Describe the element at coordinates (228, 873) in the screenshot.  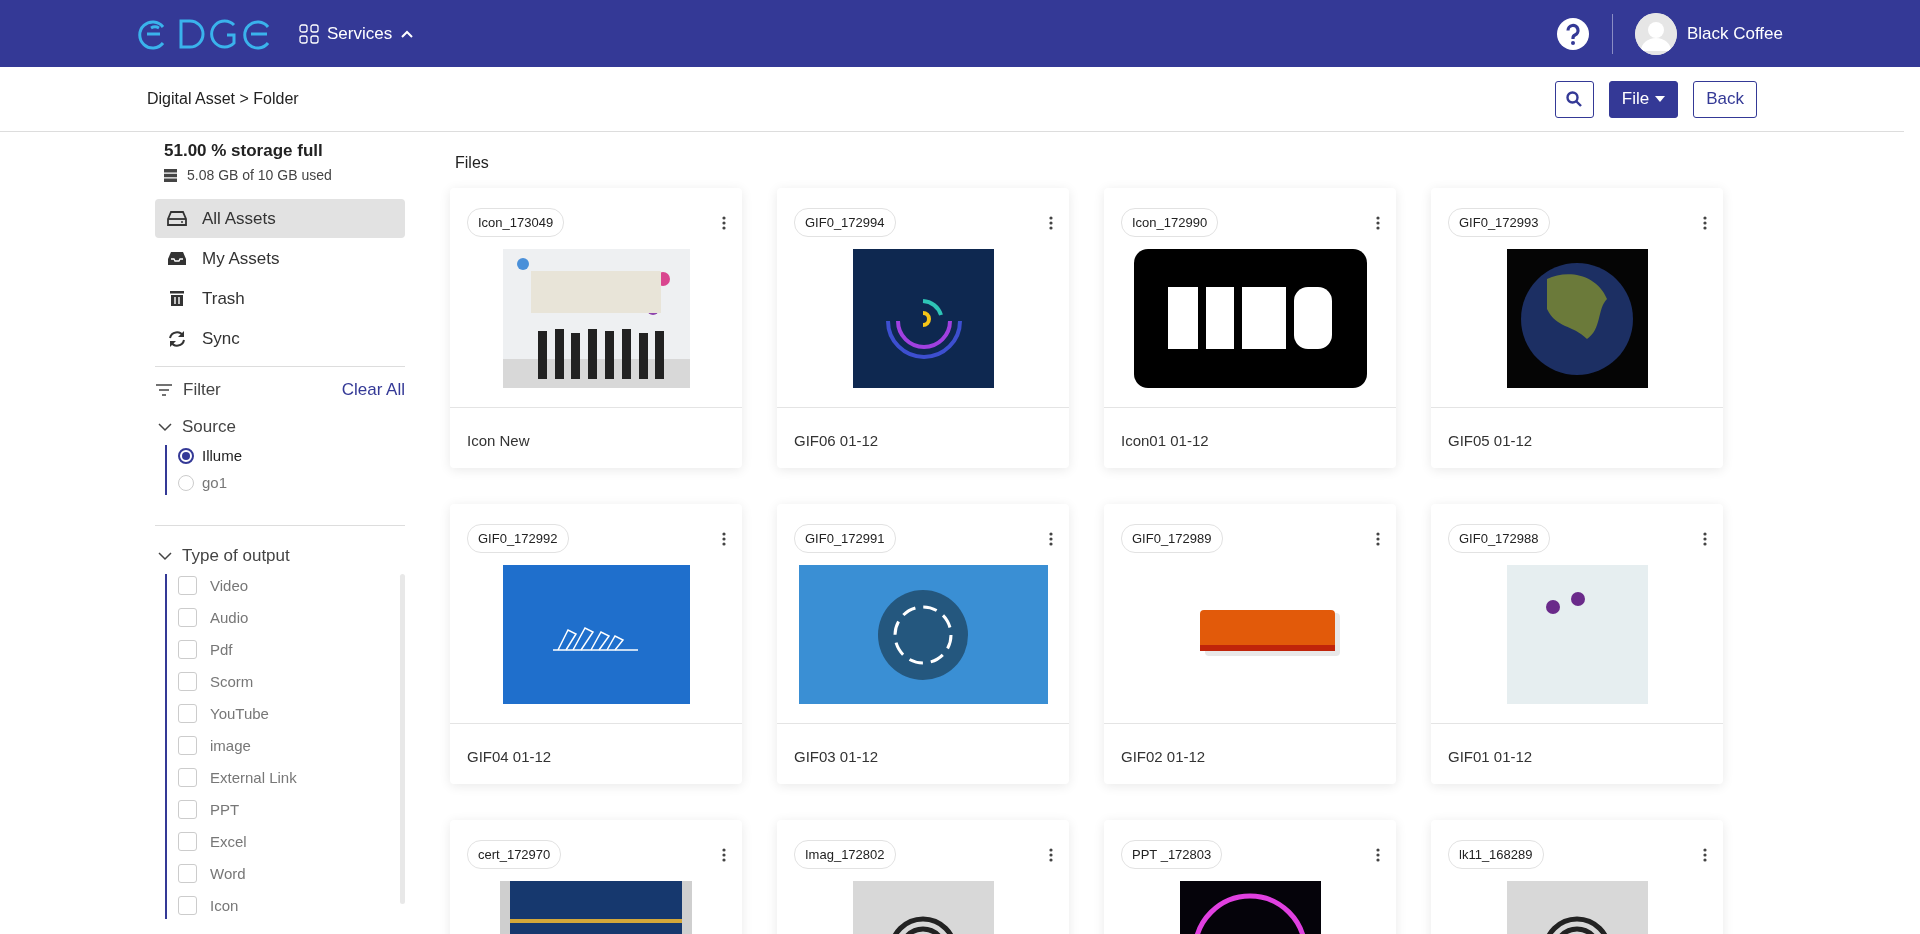
I see `option-label: Word` at that location.